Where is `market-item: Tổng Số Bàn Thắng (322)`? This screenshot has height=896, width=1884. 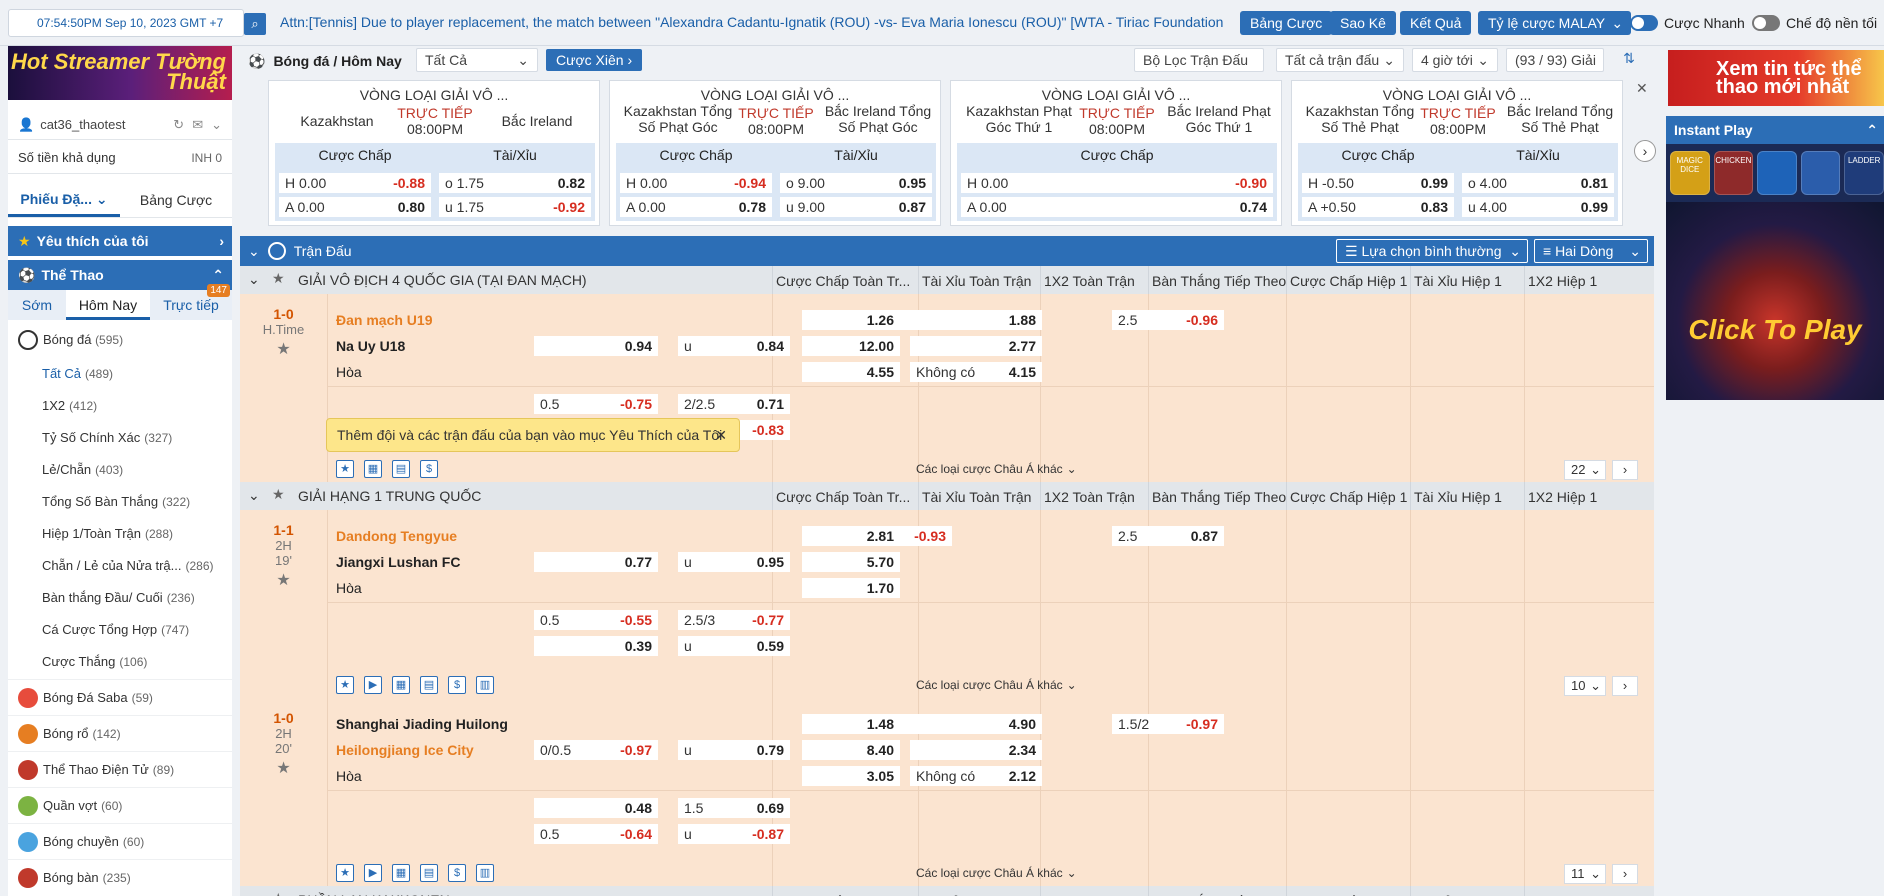 market-item: Tổng Số Bàn Thắng (322) is located at coordinates (120, 502).